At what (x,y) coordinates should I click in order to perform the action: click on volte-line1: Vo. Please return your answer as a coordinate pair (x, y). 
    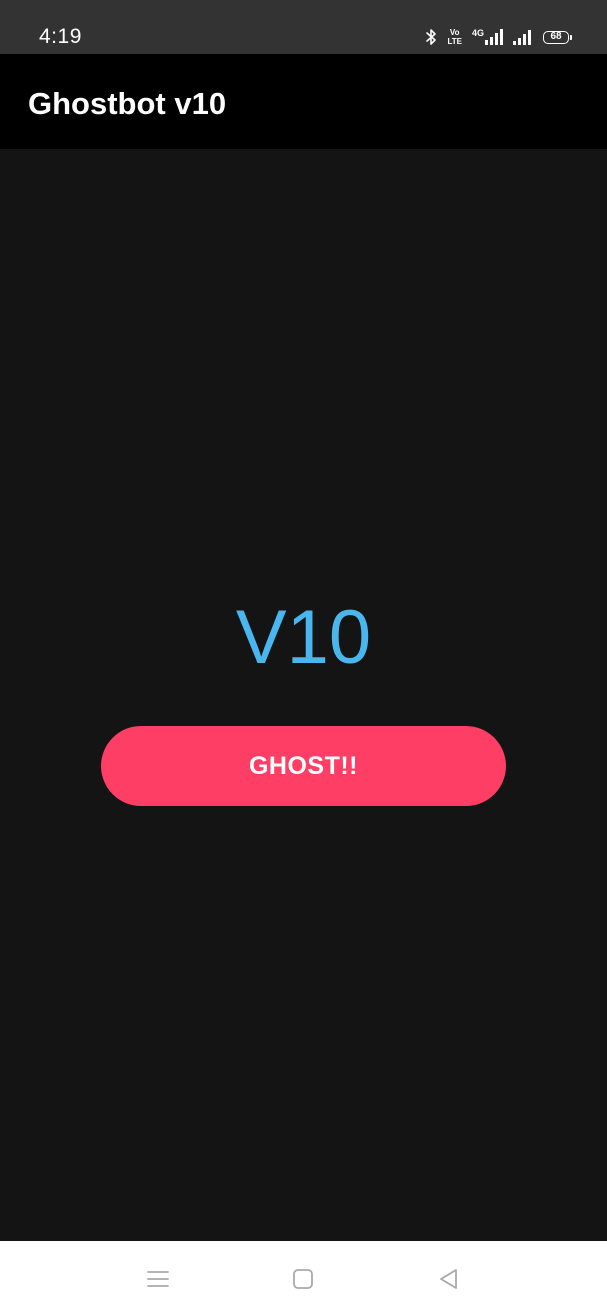
    Looking at the image, I should click on (454, 32).